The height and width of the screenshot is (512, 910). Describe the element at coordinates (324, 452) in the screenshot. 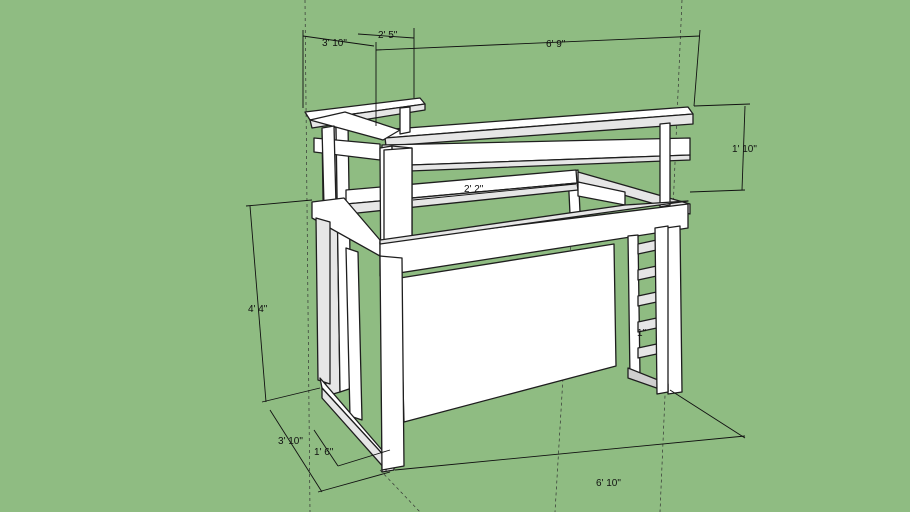

I see `dim-label-base-inner: 1' 6"` at that location.